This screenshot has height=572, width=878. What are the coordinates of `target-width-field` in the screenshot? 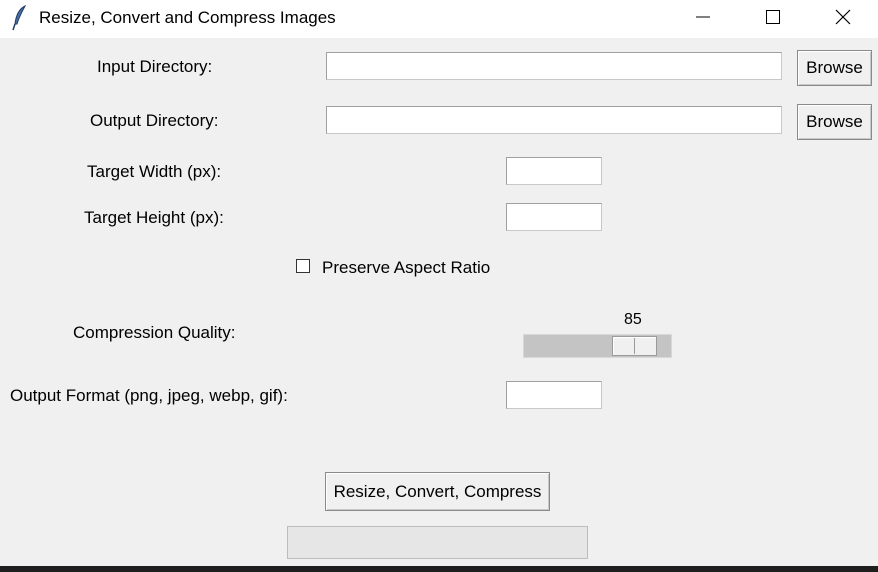 It's located at (554, 171).